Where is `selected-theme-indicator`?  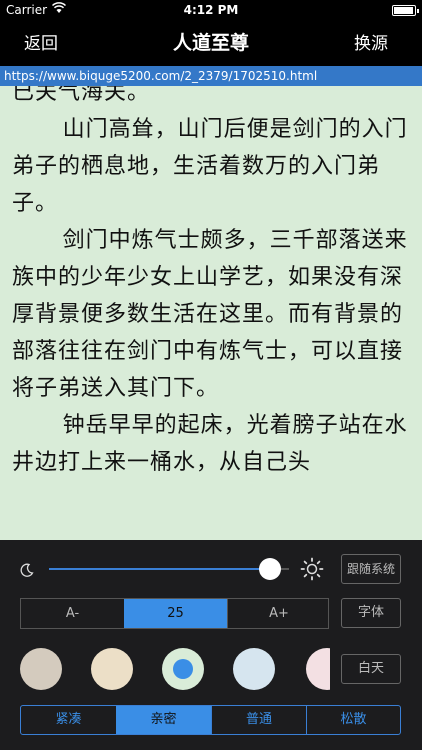
selected-theme-indicator is located at coordinates (183, 669).